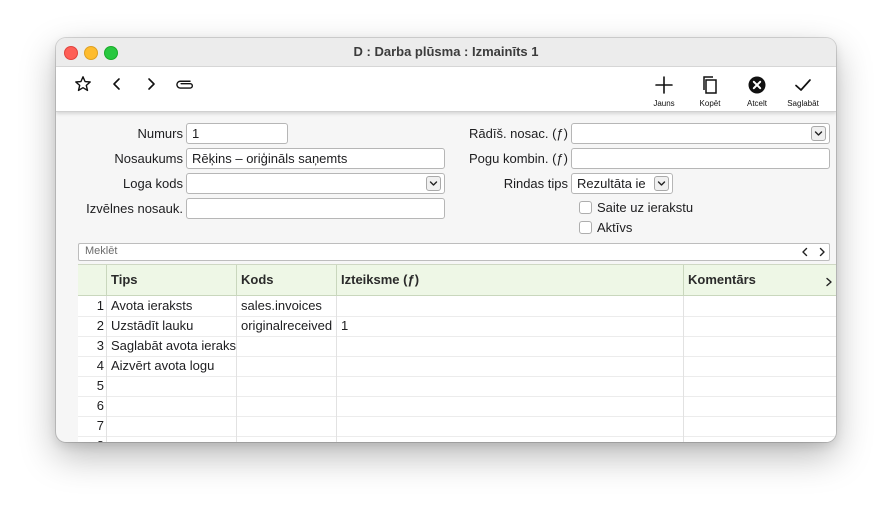  Describe the element at coordinates (518, 158) in the screenshot. I see `pogu-kombin-label: Pogu kombin. (ƒ)` at that location.